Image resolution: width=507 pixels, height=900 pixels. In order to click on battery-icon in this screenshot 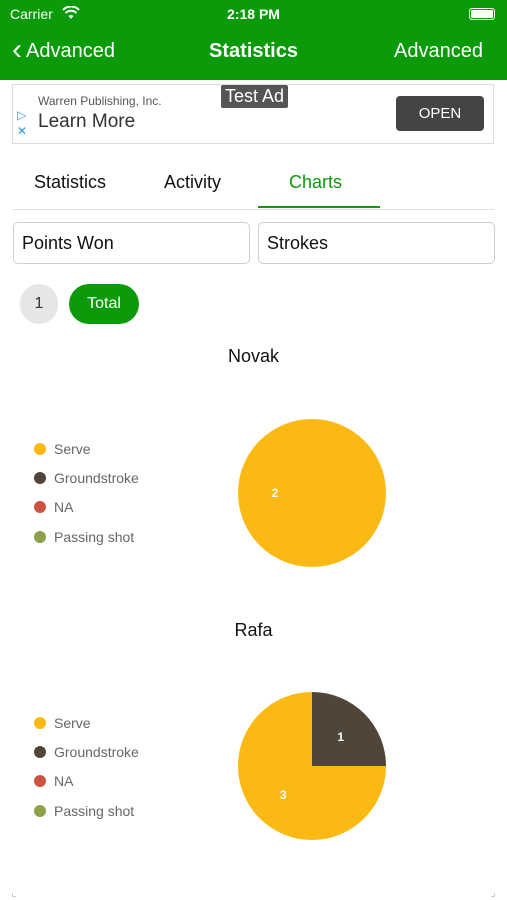, I will do `click(482, 14)`.